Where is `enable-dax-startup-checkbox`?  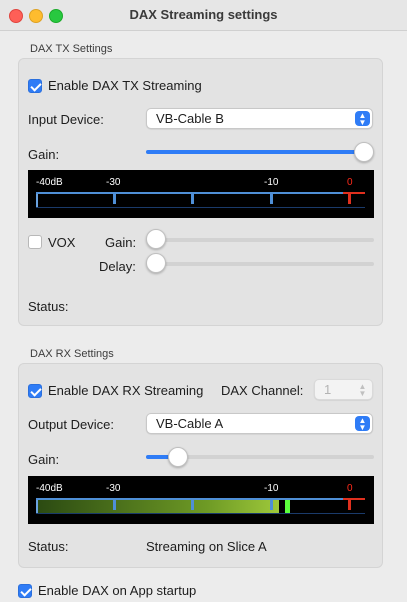
enable-dax-startup-checkbox is located at coordinates (25, 591).